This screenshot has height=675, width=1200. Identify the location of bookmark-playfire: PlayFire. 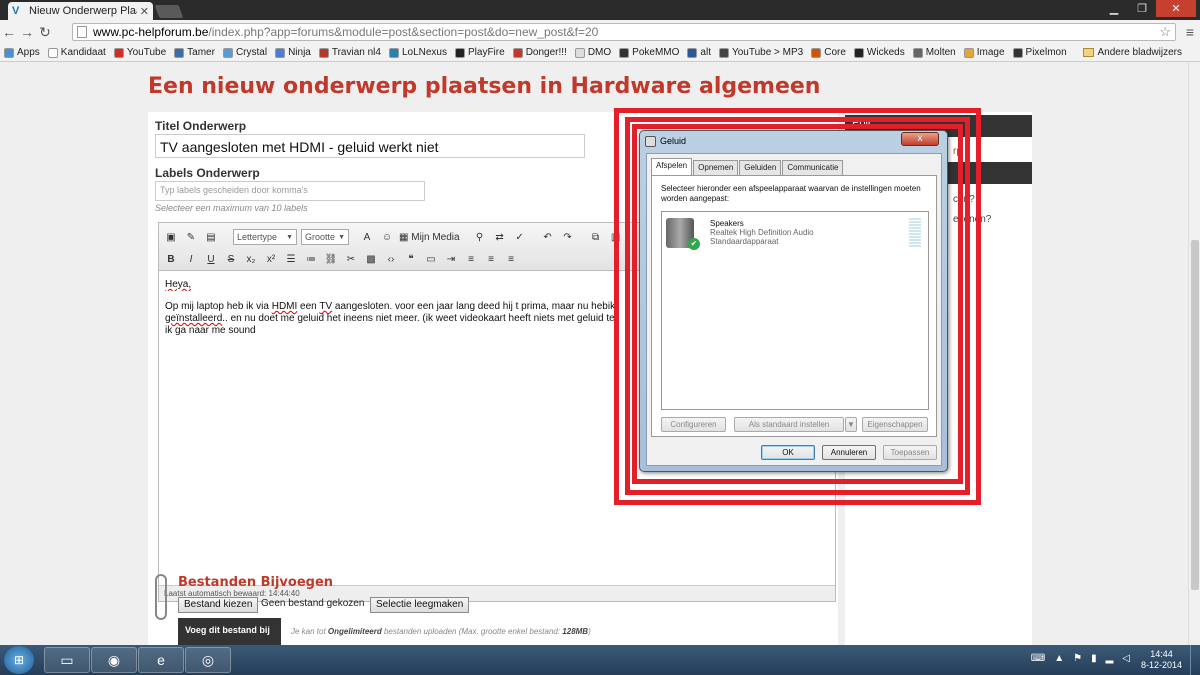
(480, 52).